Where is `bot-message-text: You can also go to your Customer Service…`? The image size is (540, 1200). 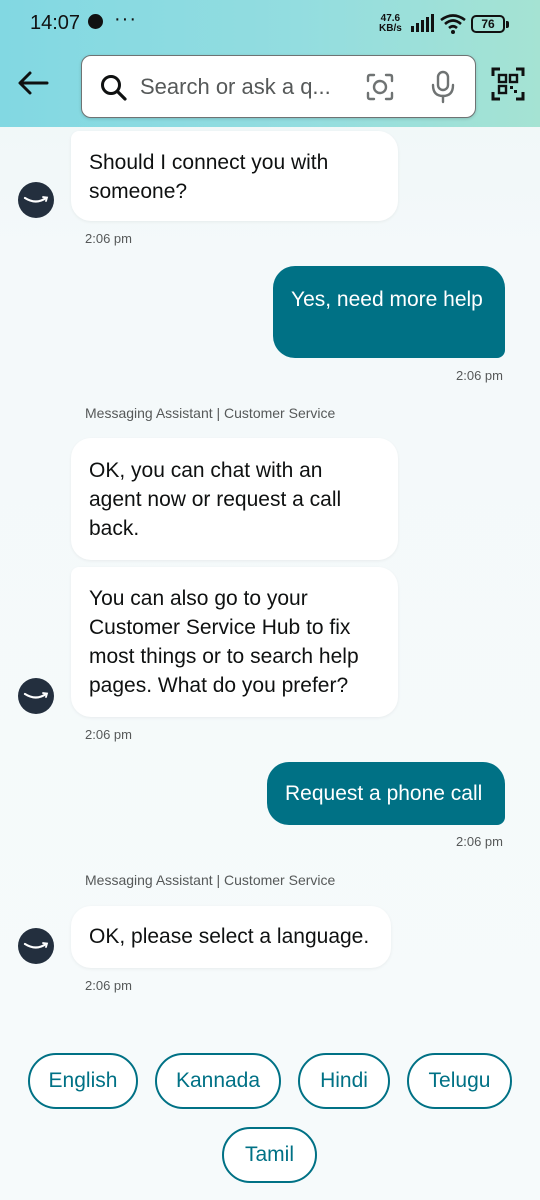
bot-message-text: You can also go to your Customer Service… is located at coordinates (224, 642).